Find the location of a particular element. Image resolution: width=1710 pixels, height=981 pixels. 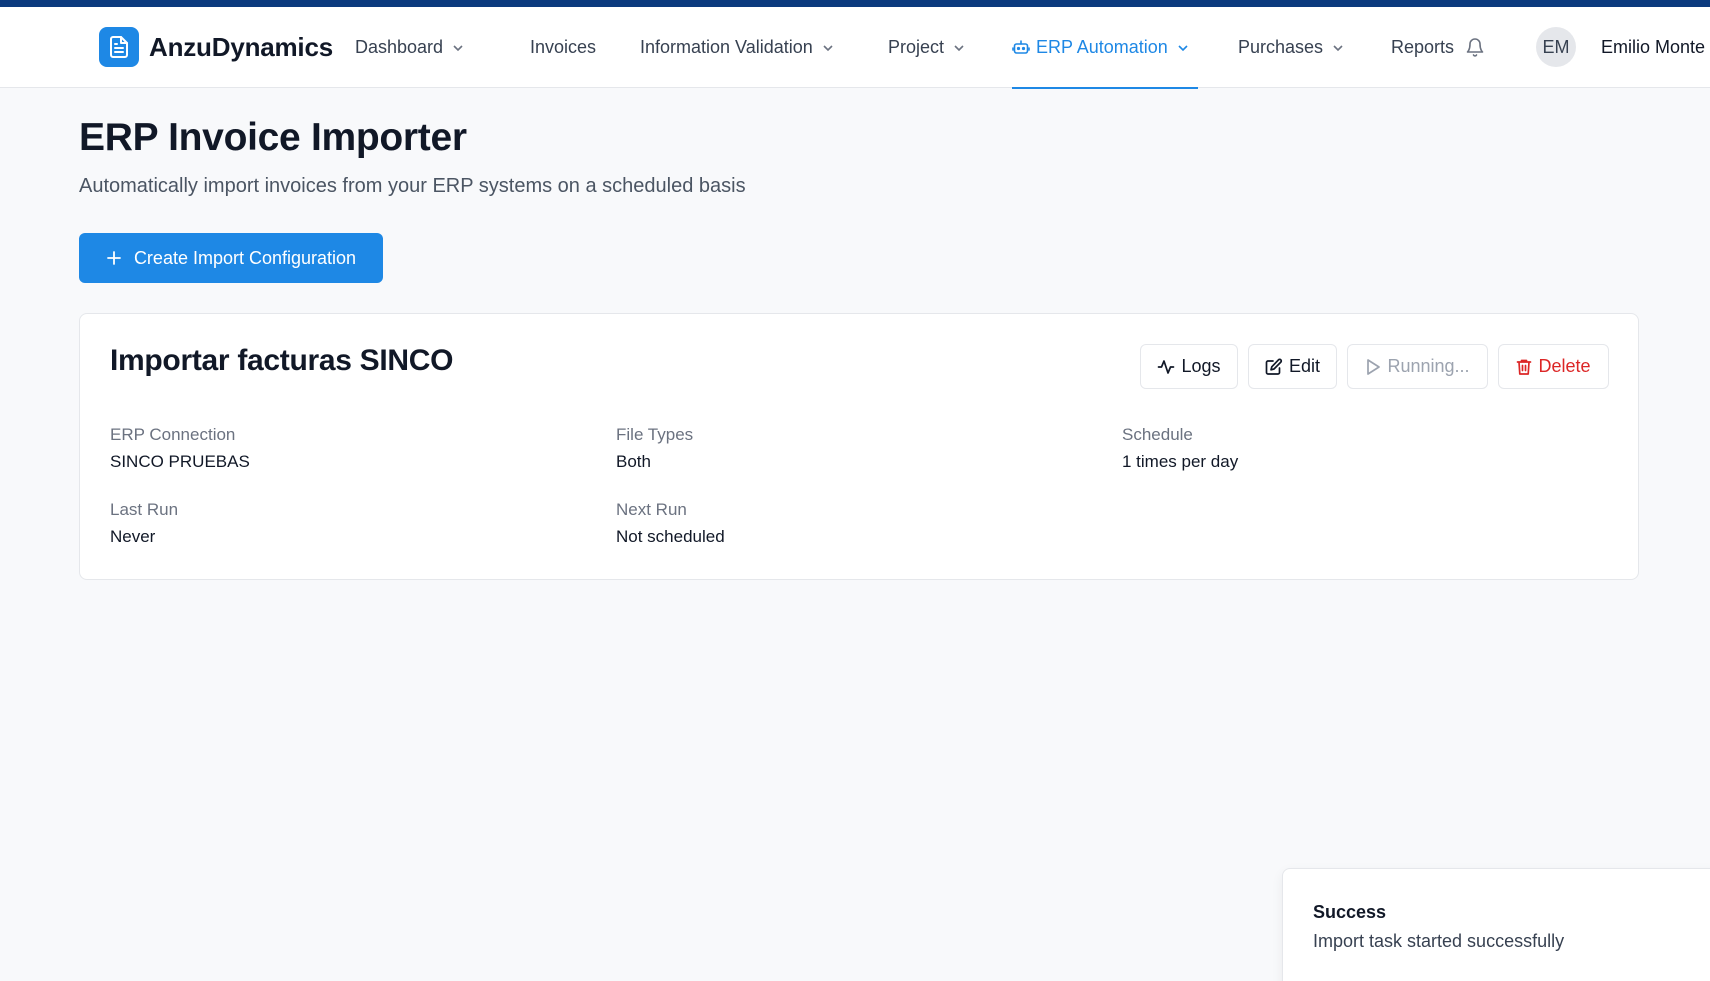

next-run-value: Not scheduled is located at coordinates (670, 536).